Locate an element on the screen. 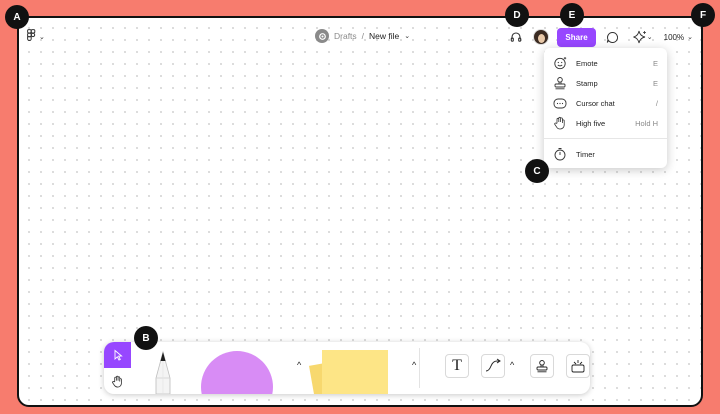  menu-item-timer: Timer is located at coordinates (605, 154).